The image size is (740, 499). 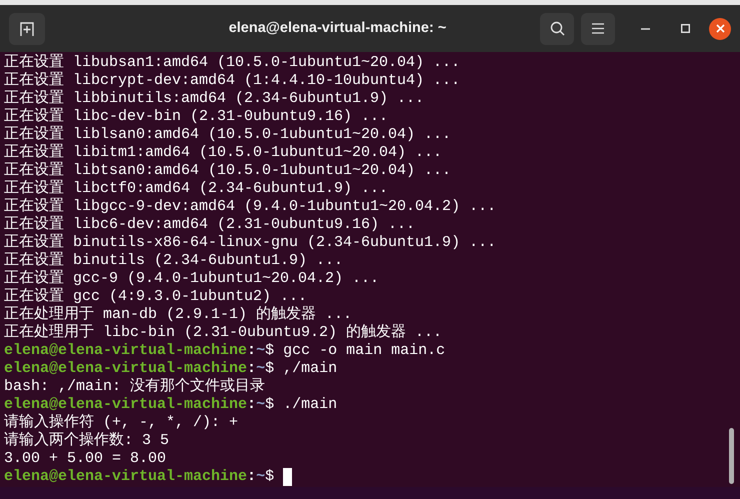 I want to click on command-text: gcc -o main main.c, so click(x=364, y=351).